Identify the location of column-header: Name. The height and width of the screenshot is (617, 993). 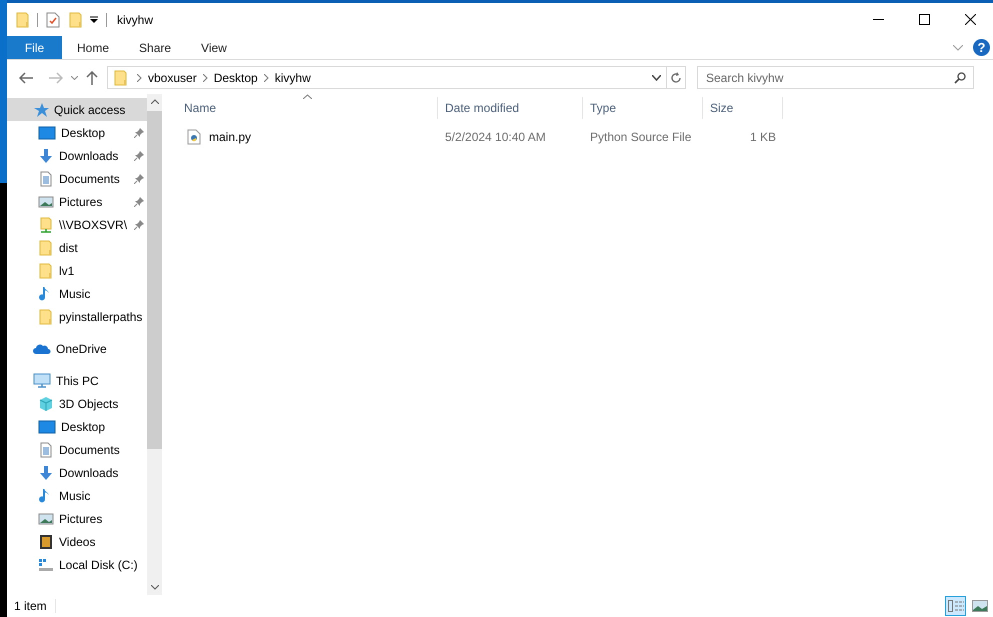
(307, 108).